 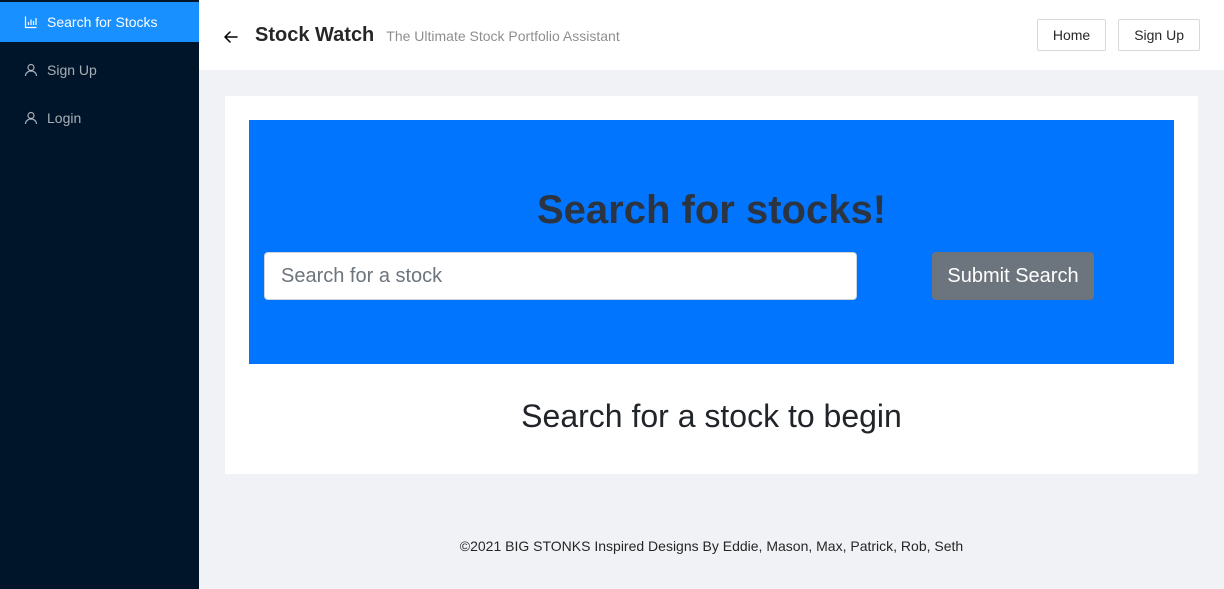 I want to click on sidebar-item-sign-up: Sign Up, so click(x=99, y=70).